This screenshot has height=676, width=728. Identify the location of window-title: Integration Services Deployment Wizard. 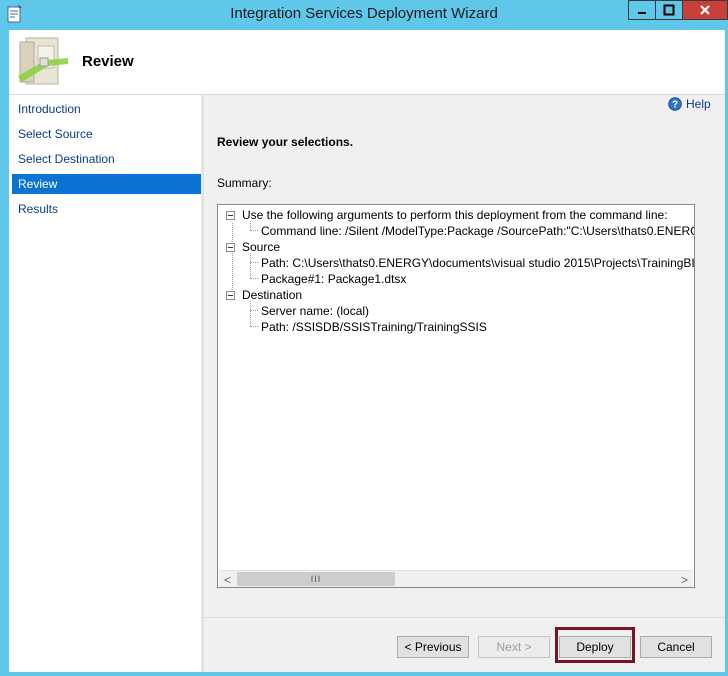
(364, 13).